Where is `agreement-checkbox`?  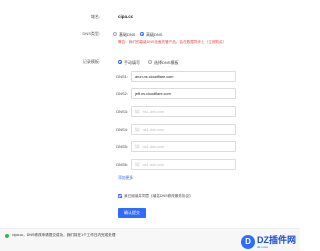 agreement-checkbox is located at coordinates (120, 196).